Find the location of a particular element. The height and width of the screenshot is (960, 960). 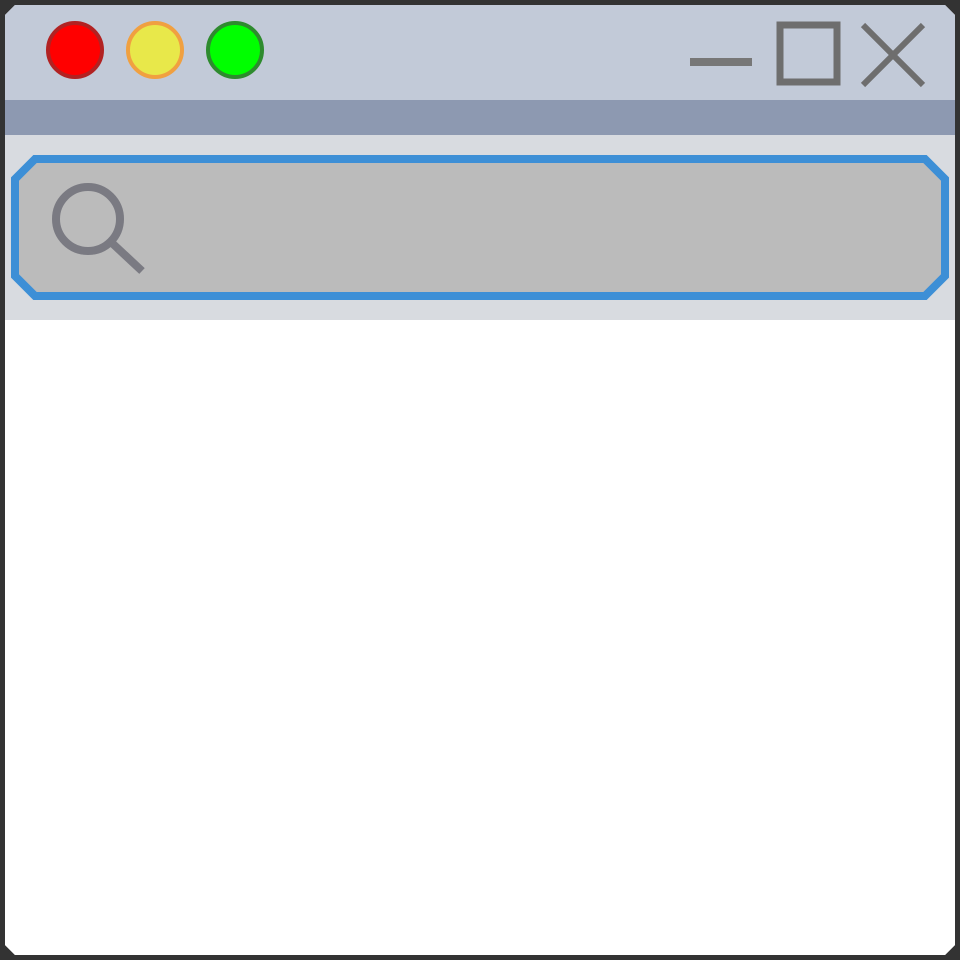

traffic-light-minimize-button is located at coordinates (155, 50).